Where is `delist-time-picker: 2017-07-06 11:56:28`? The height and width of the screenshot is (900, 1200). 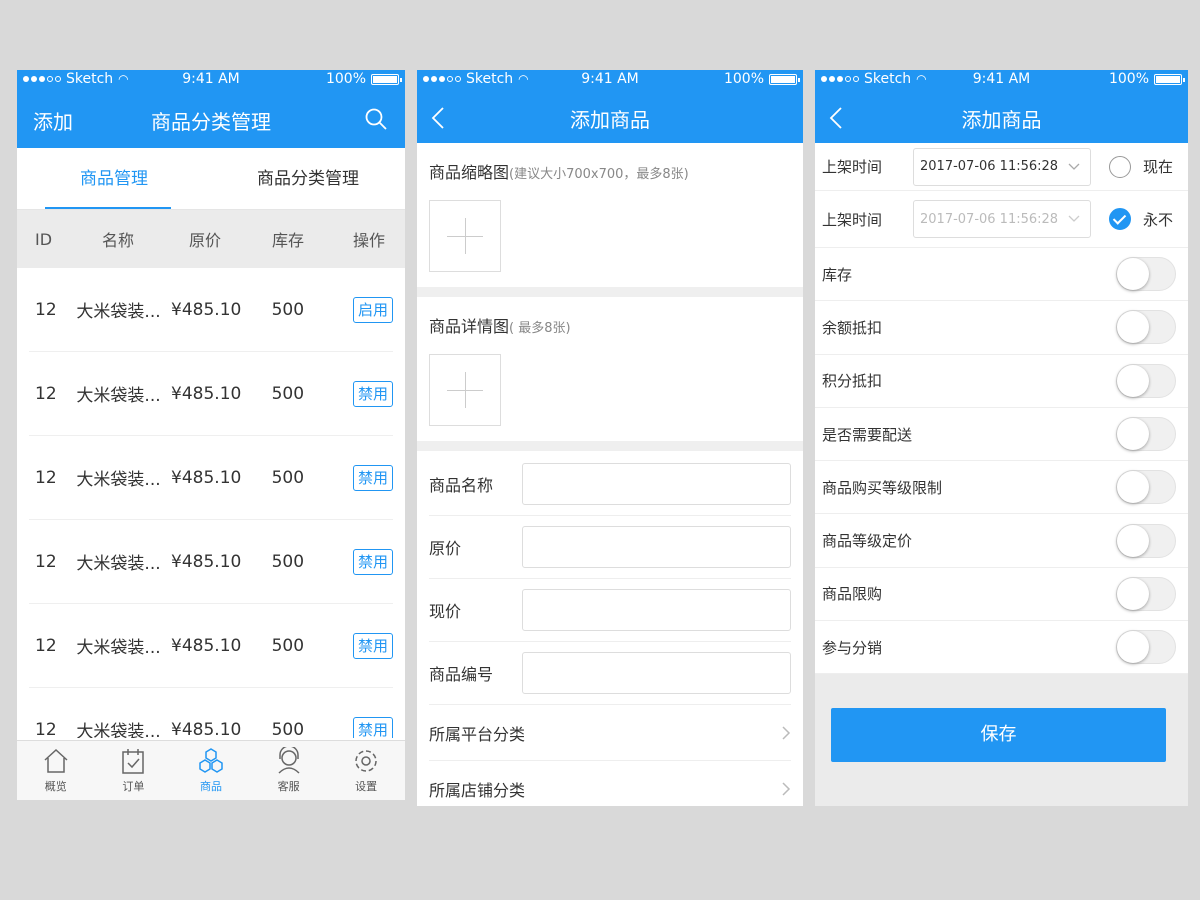 delist-time-picker: 2017-07-06 11:56:28 is located at coordinates (1002, 219).